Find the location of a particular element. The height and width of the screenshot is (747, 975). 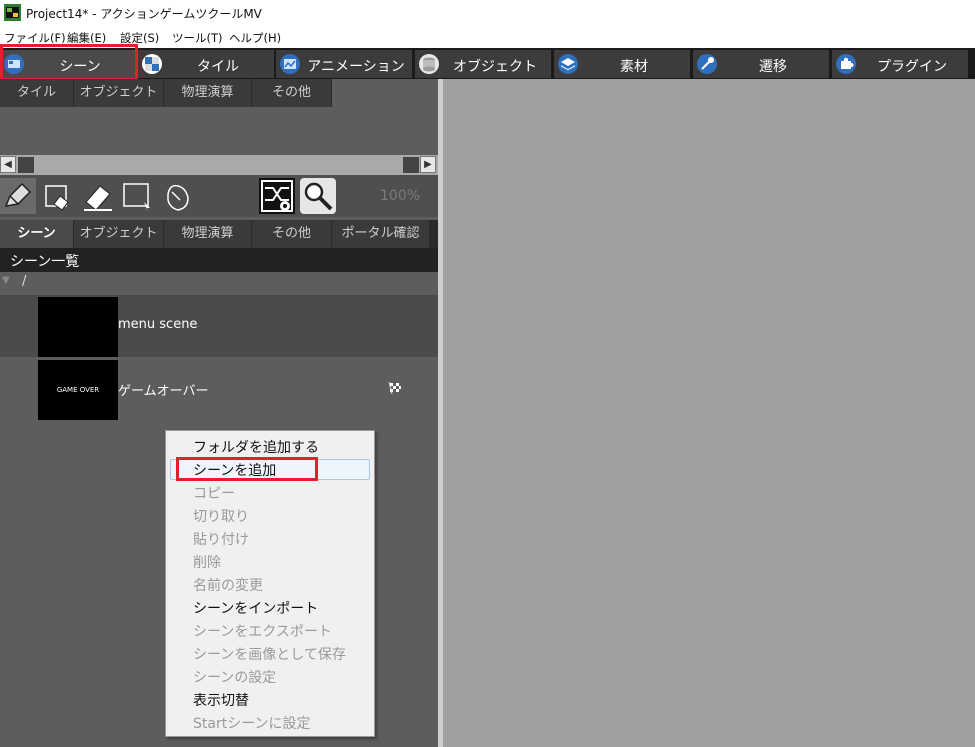

title-bar: Project14* - アクションゲームツクールMV is located at coordinates (487, 13).